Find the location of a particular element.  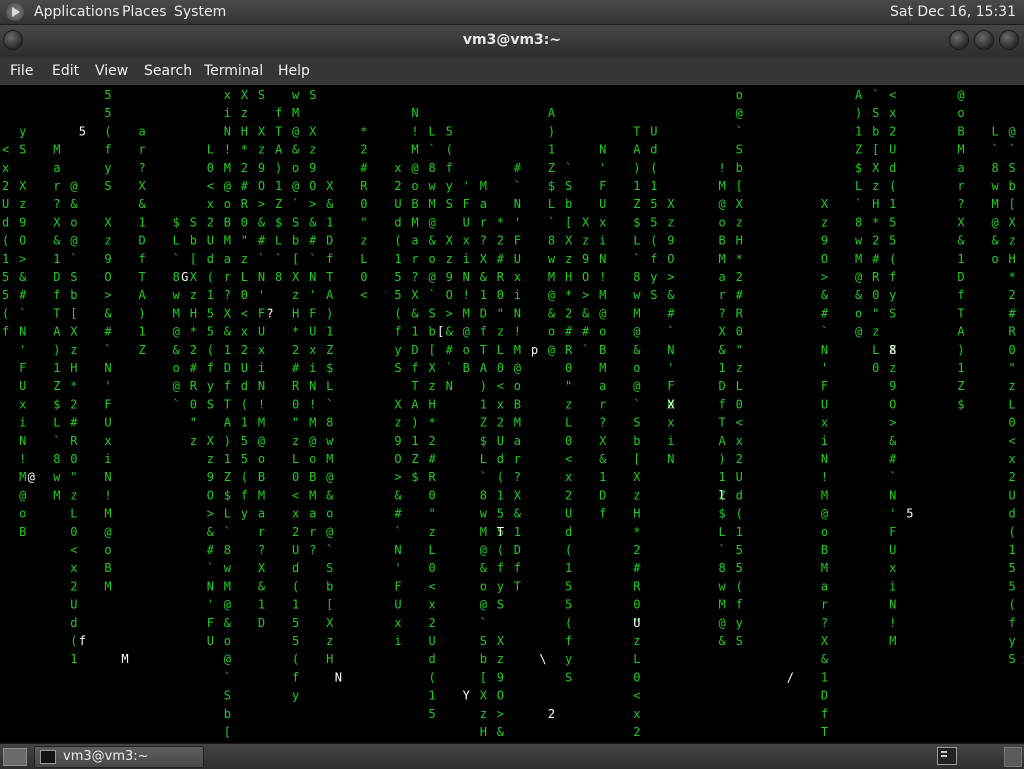

system-menu: System is located at coordinates (200, 12).